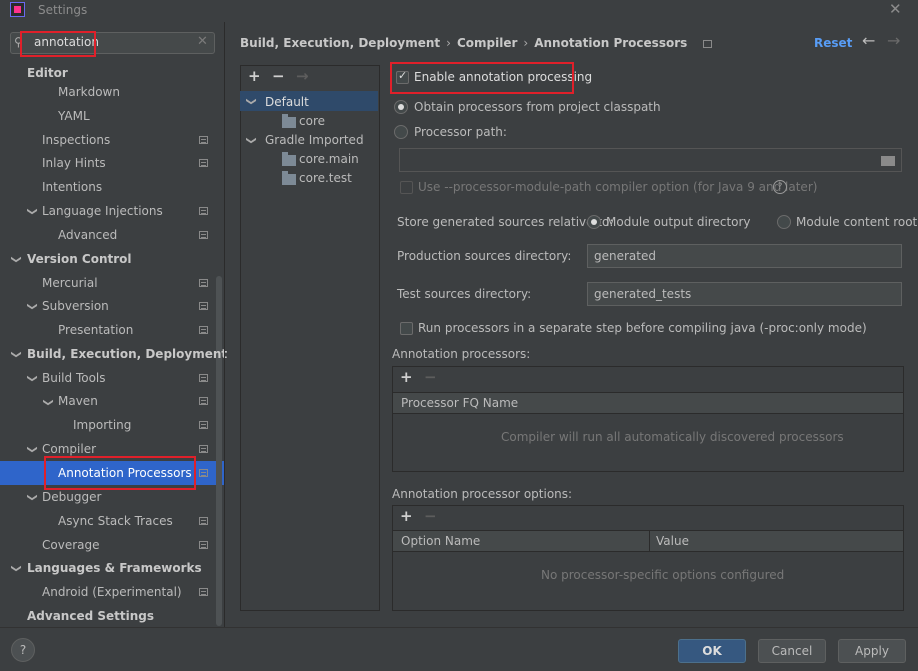  Describe the element at coordinates (278, 76) in the screenshot. I see `remove-profile-button: −` at that location.